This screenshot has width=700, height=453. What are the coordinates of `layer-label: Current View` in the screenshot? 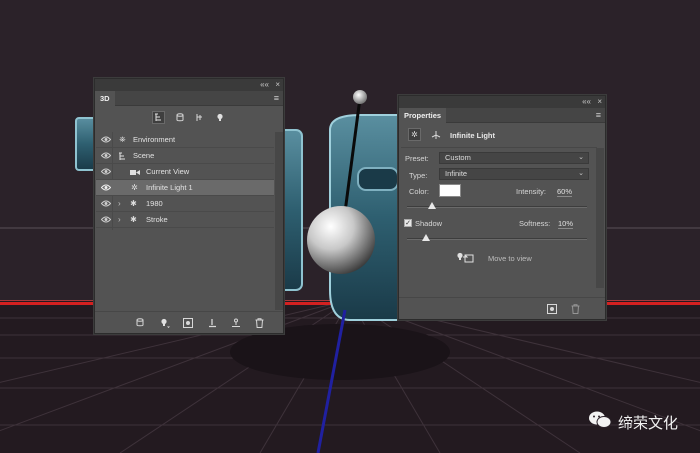 It's located at (168, 171).